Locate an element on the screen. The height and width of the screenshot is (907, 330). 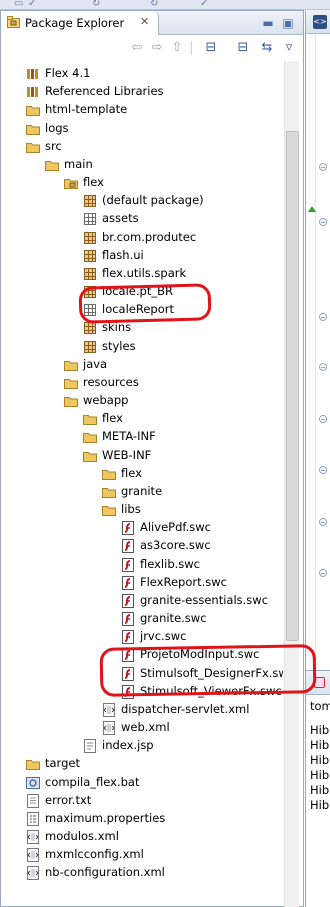
tree-item: Referenced Libraries is located at coordinates (154, 92).